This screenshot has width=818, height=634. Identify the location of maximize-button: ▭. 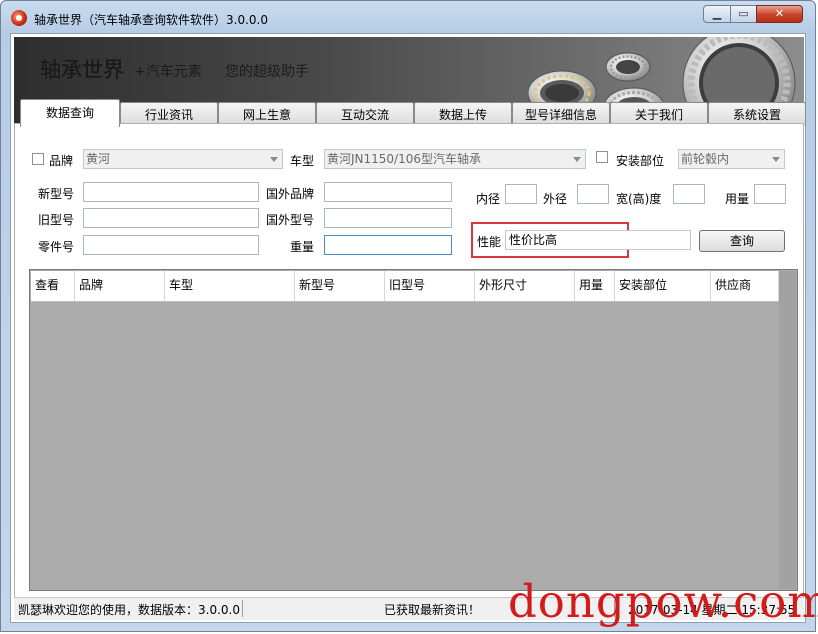
(743, 14).